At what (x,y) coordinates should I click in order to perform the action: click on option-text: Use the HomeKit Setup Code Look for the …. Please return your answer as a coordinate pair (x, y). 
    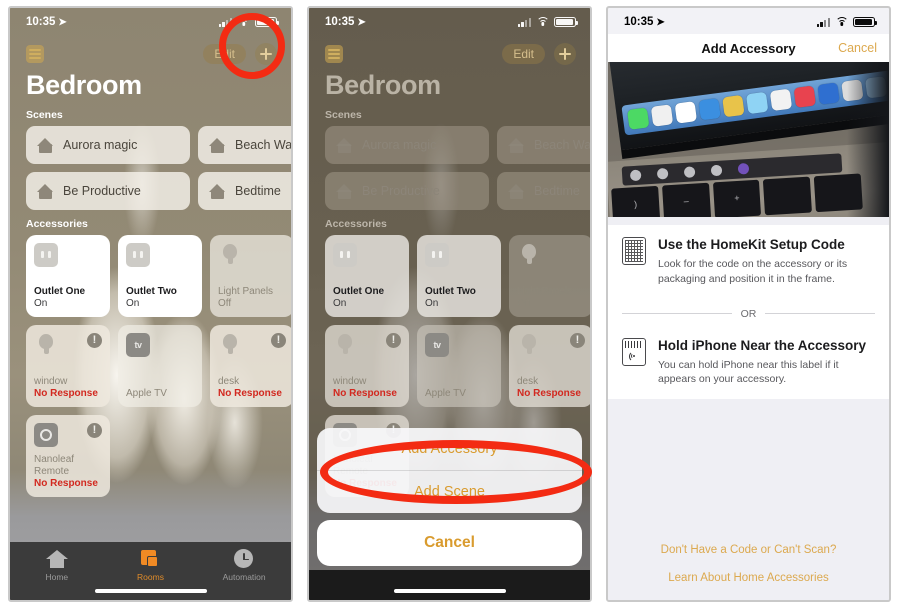
    Looking at the image, I should click on (766, 262).